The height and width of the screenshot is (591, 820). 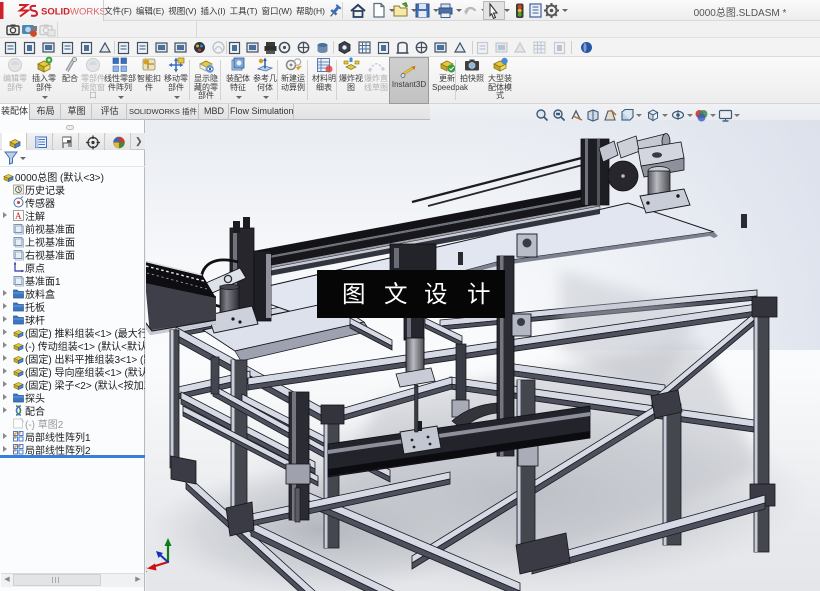 I want to click on svg-text: x, so click(x=146, y=569).